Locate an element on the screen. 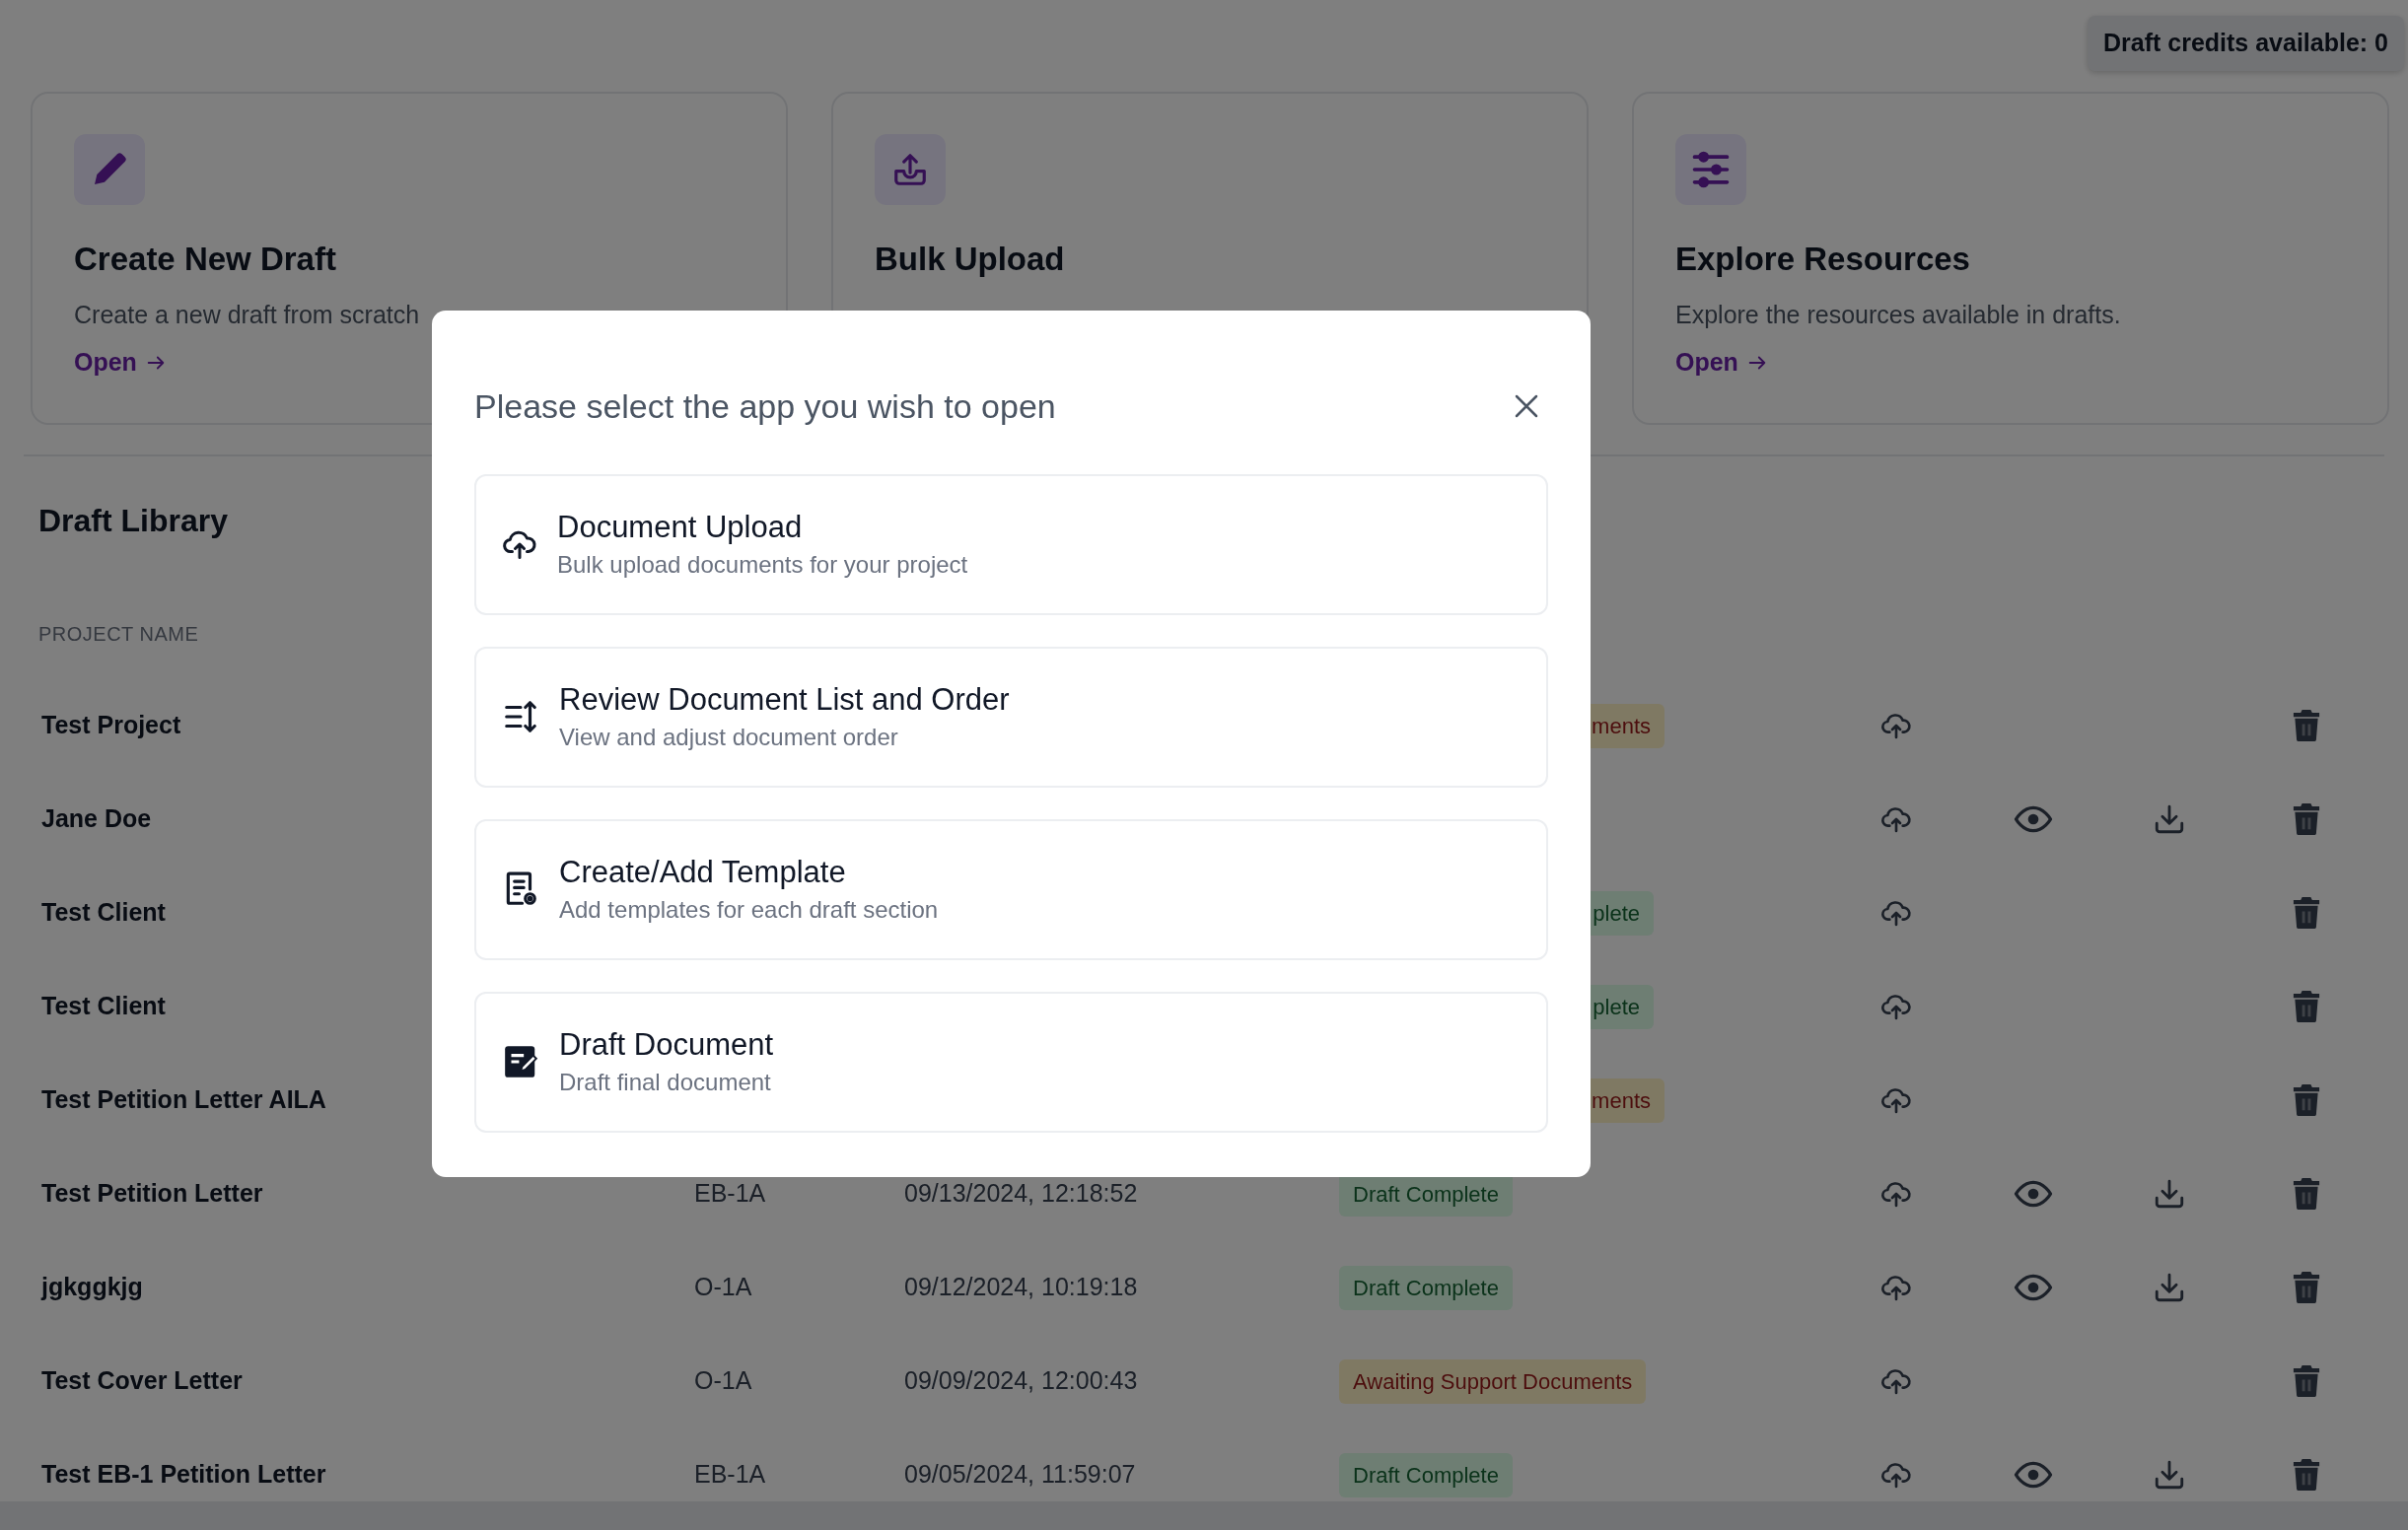 The height and width of the screenshot is (1530, 2408). date-cell: 09/12/2024, 10:19:18 is located at coordinates (1021, 1287).